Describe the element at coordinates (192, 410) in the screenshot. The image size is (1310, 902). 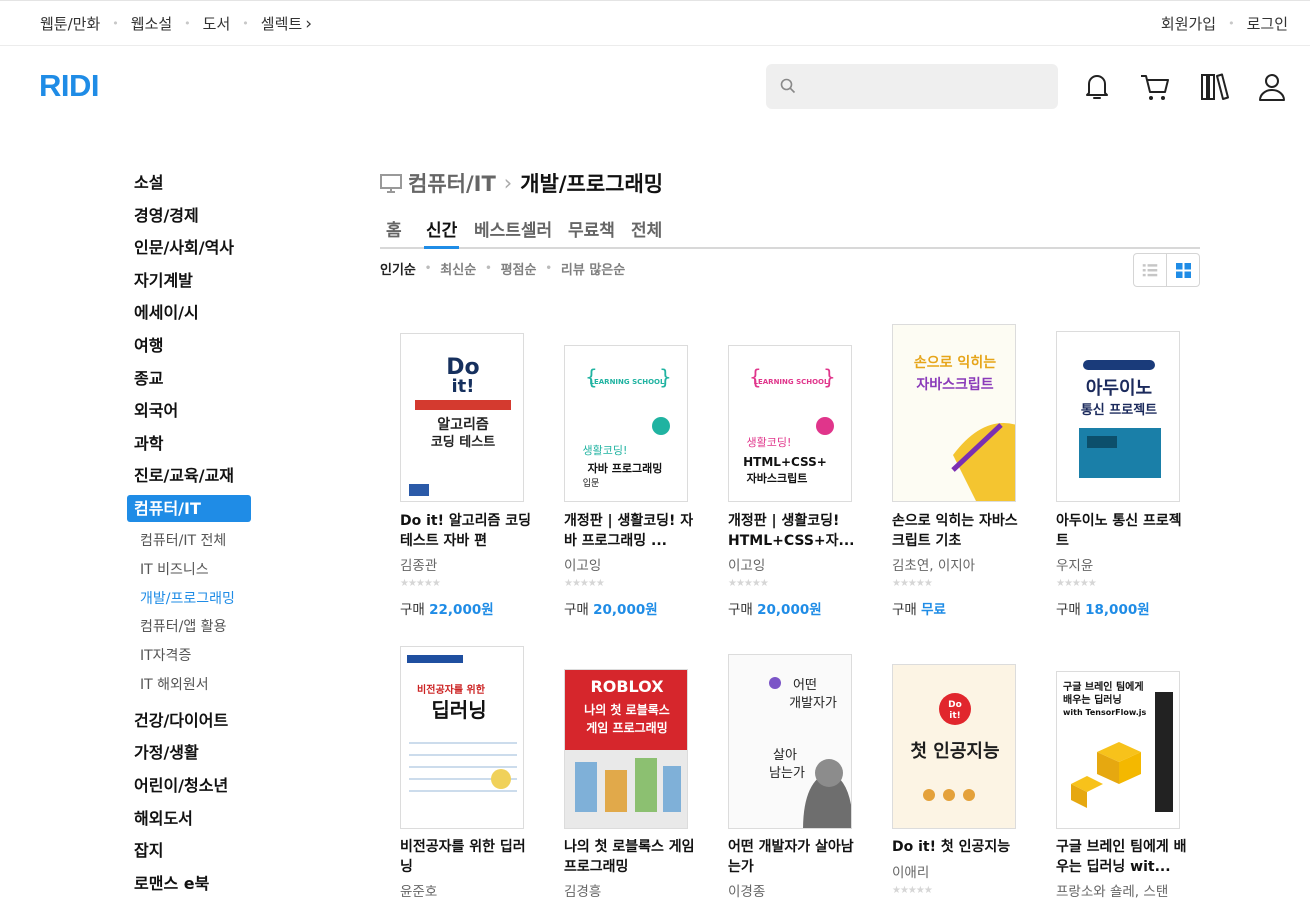
I see `category-language: 외국어` at that location.